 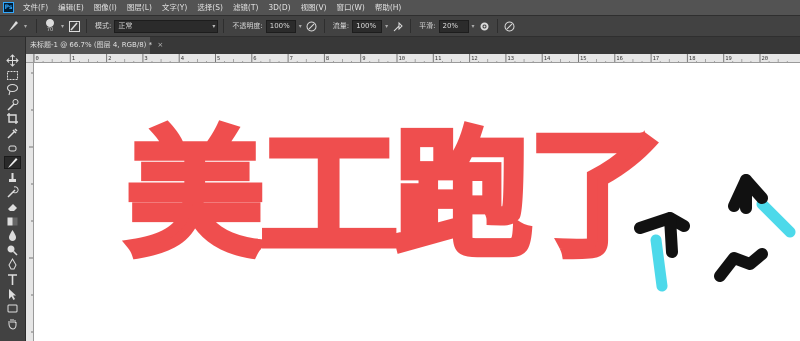 What do you see at coordinates (35, 7) in the screenshot?
I see `menu-file: 文件(F)` at bounding box center [35, 7].